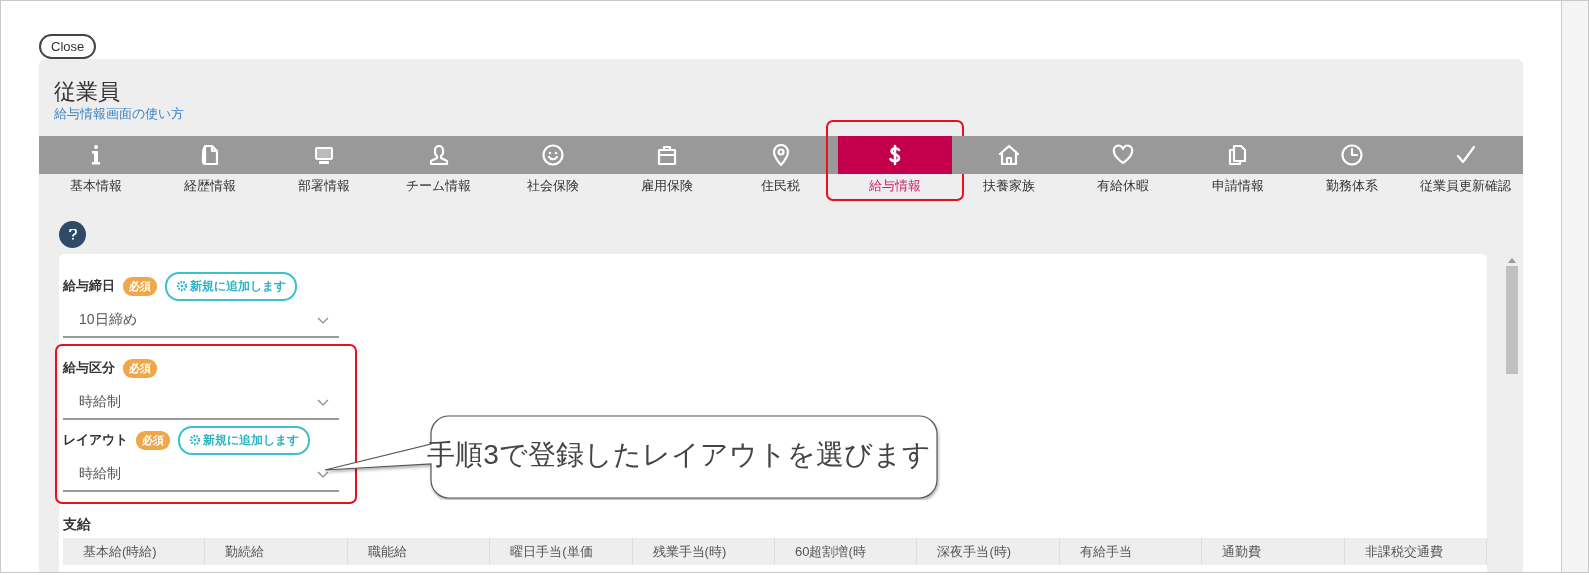 This screenshot has width=1589, height=575. Describe the element at coordinates (1415, 551) in the screenshot. I see `column-header: 非課税交通費` at that location.